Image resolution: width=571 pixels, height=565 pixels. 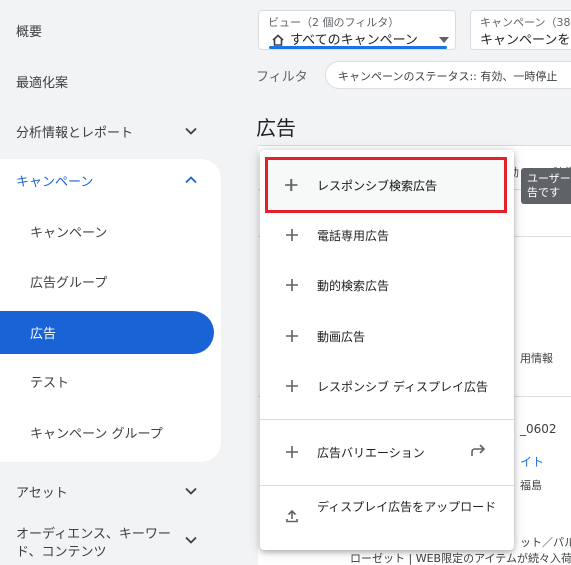 What do you see at coordinates (93, 532) in the screenshot?
I see `nav-audiences: オーディエンス、キーワー` at bounding box center [93, 532].